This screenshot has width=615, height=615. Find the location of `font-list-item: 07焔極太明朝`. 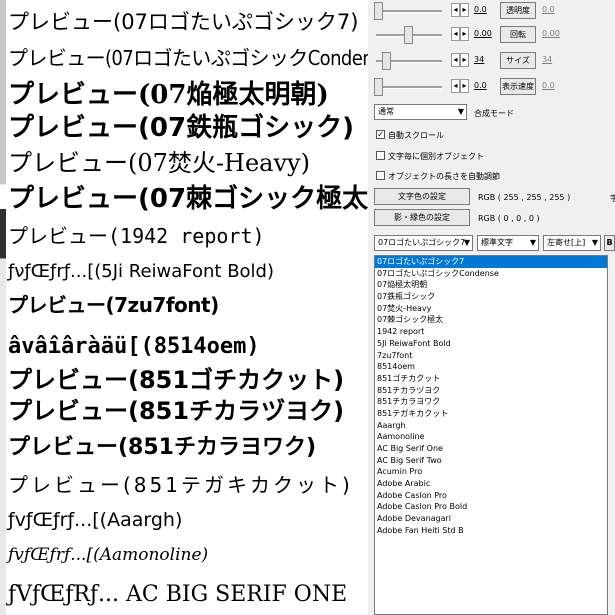

font-list-item: 07焔極太明朝 is located at coordinates (491, 285).